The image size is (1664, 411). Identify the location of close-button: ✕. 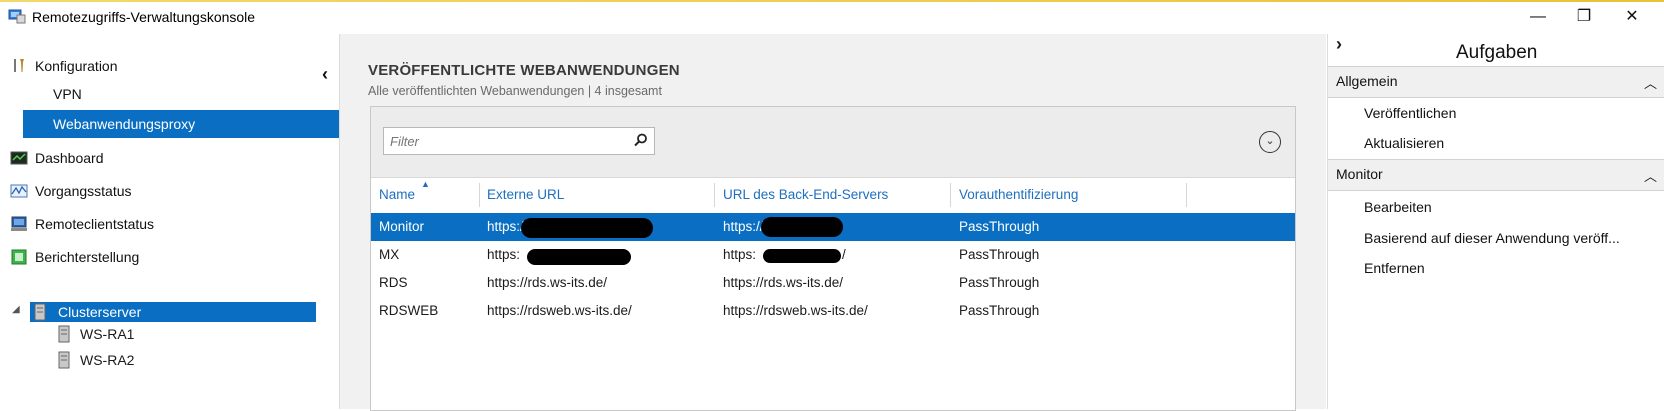
(1632, 17).